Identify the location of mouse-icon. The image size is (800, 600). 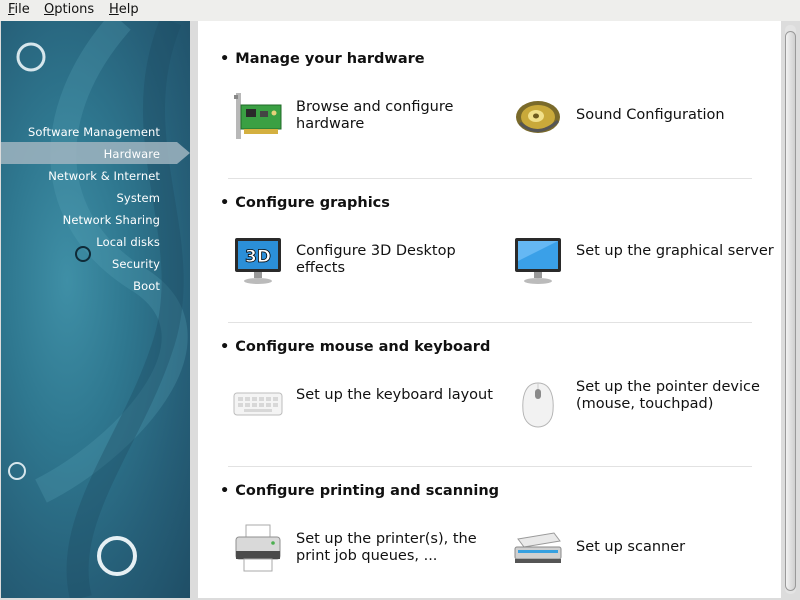
(538, 405).